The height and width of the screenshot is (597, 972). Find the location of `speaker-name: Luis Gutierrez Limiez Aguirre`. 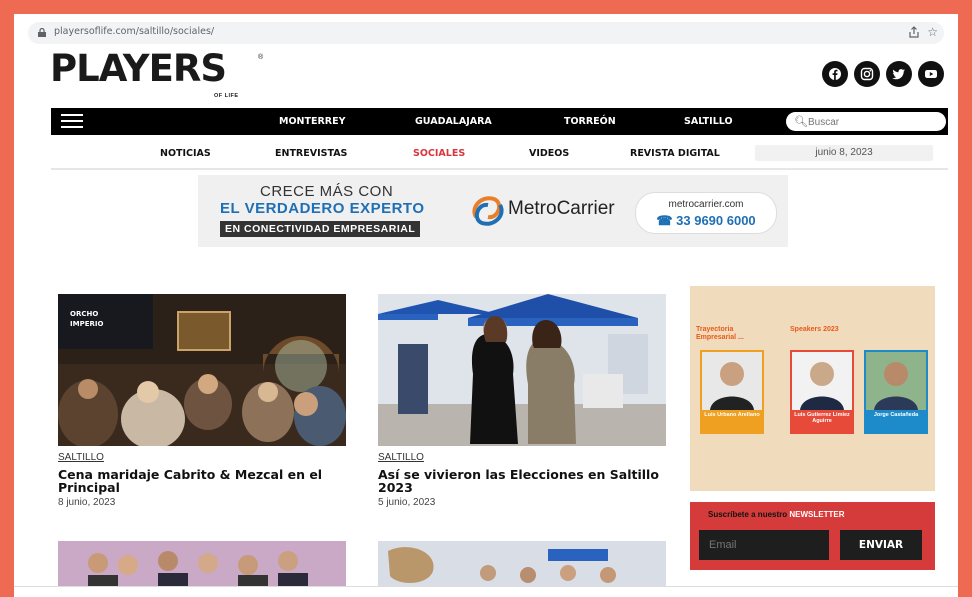

speaker-name: Luis Gutierrez Limiez Aguirre is located at coordinates (822, 418).